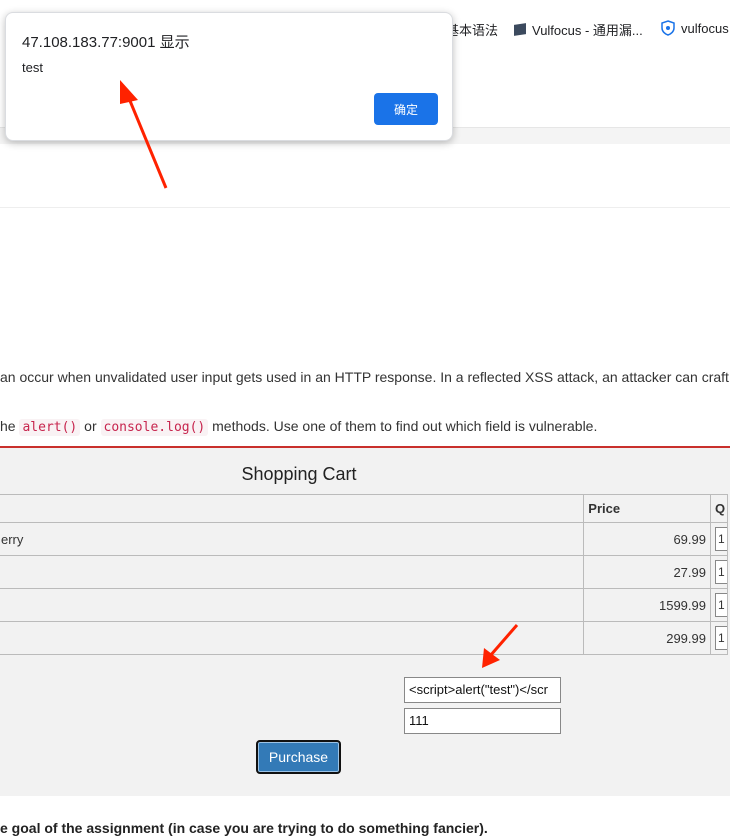  I want to click on table-row: erry 69.99 1, so click(364, 539).